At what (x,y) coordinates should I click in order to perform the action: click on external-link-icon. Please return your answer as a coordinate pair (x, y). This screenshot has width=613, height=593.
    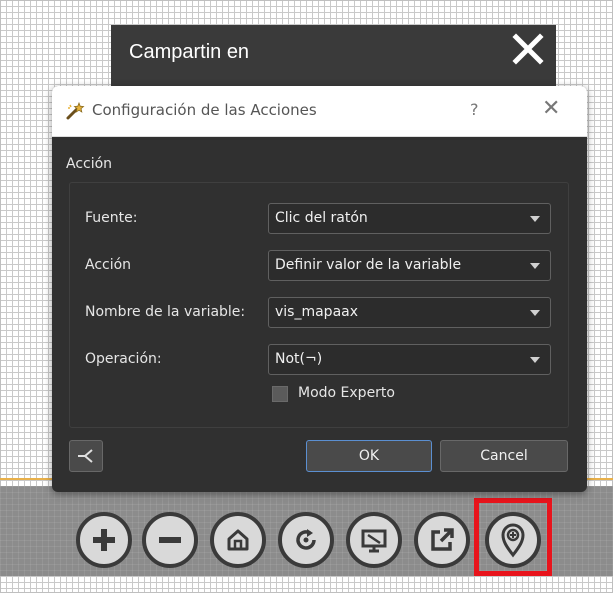
    Looking at the image, I should click on (442, 539).